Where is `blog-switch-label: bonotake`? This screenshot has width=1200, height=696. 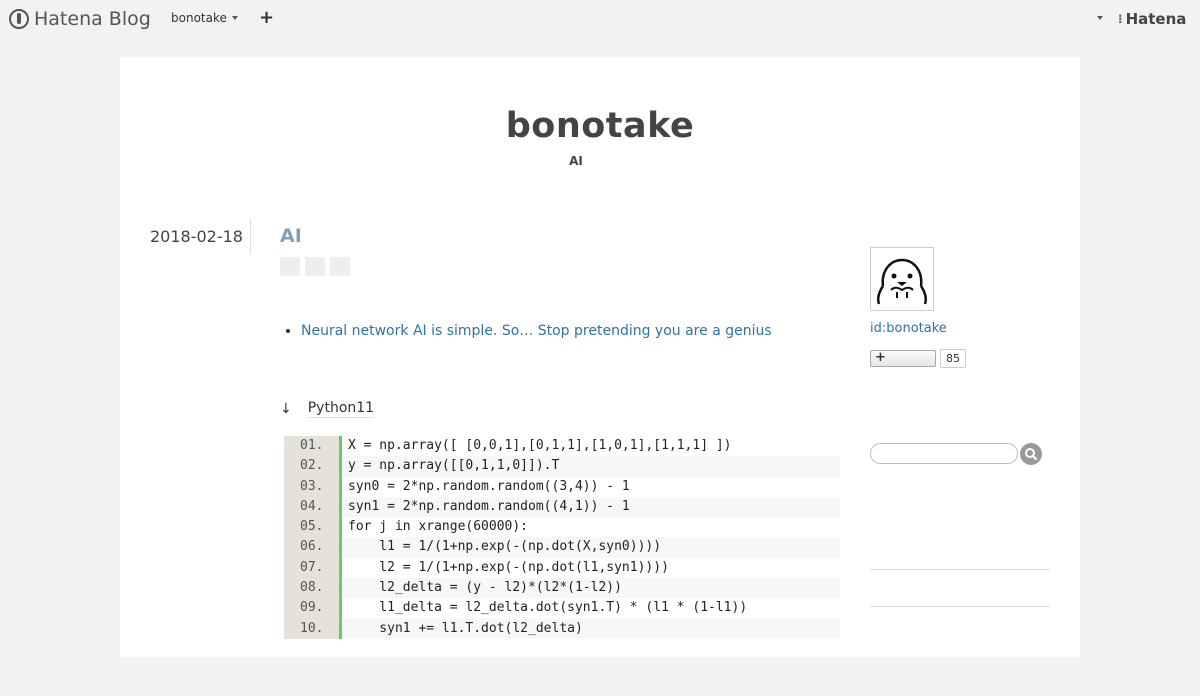
blog-switch-label: bonotake is located at coordinates (199, 18).